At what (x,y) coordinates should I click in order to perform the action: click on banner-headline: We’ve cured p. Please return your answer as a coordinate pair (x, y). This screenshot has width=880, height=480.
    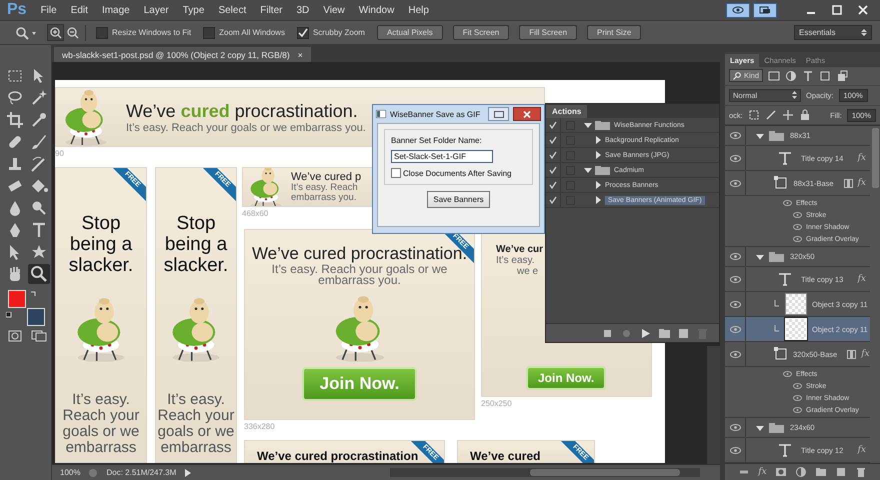
    Looking at the image, I should click on (326, 177).